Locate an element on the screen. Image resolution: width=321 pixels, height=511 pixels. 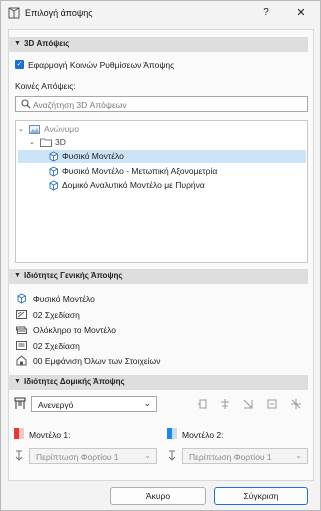
tree-item-view-3: Δομικό Αναλυτικό Μοντέλο με Πυρήνα is located at coordinates (162, 185).